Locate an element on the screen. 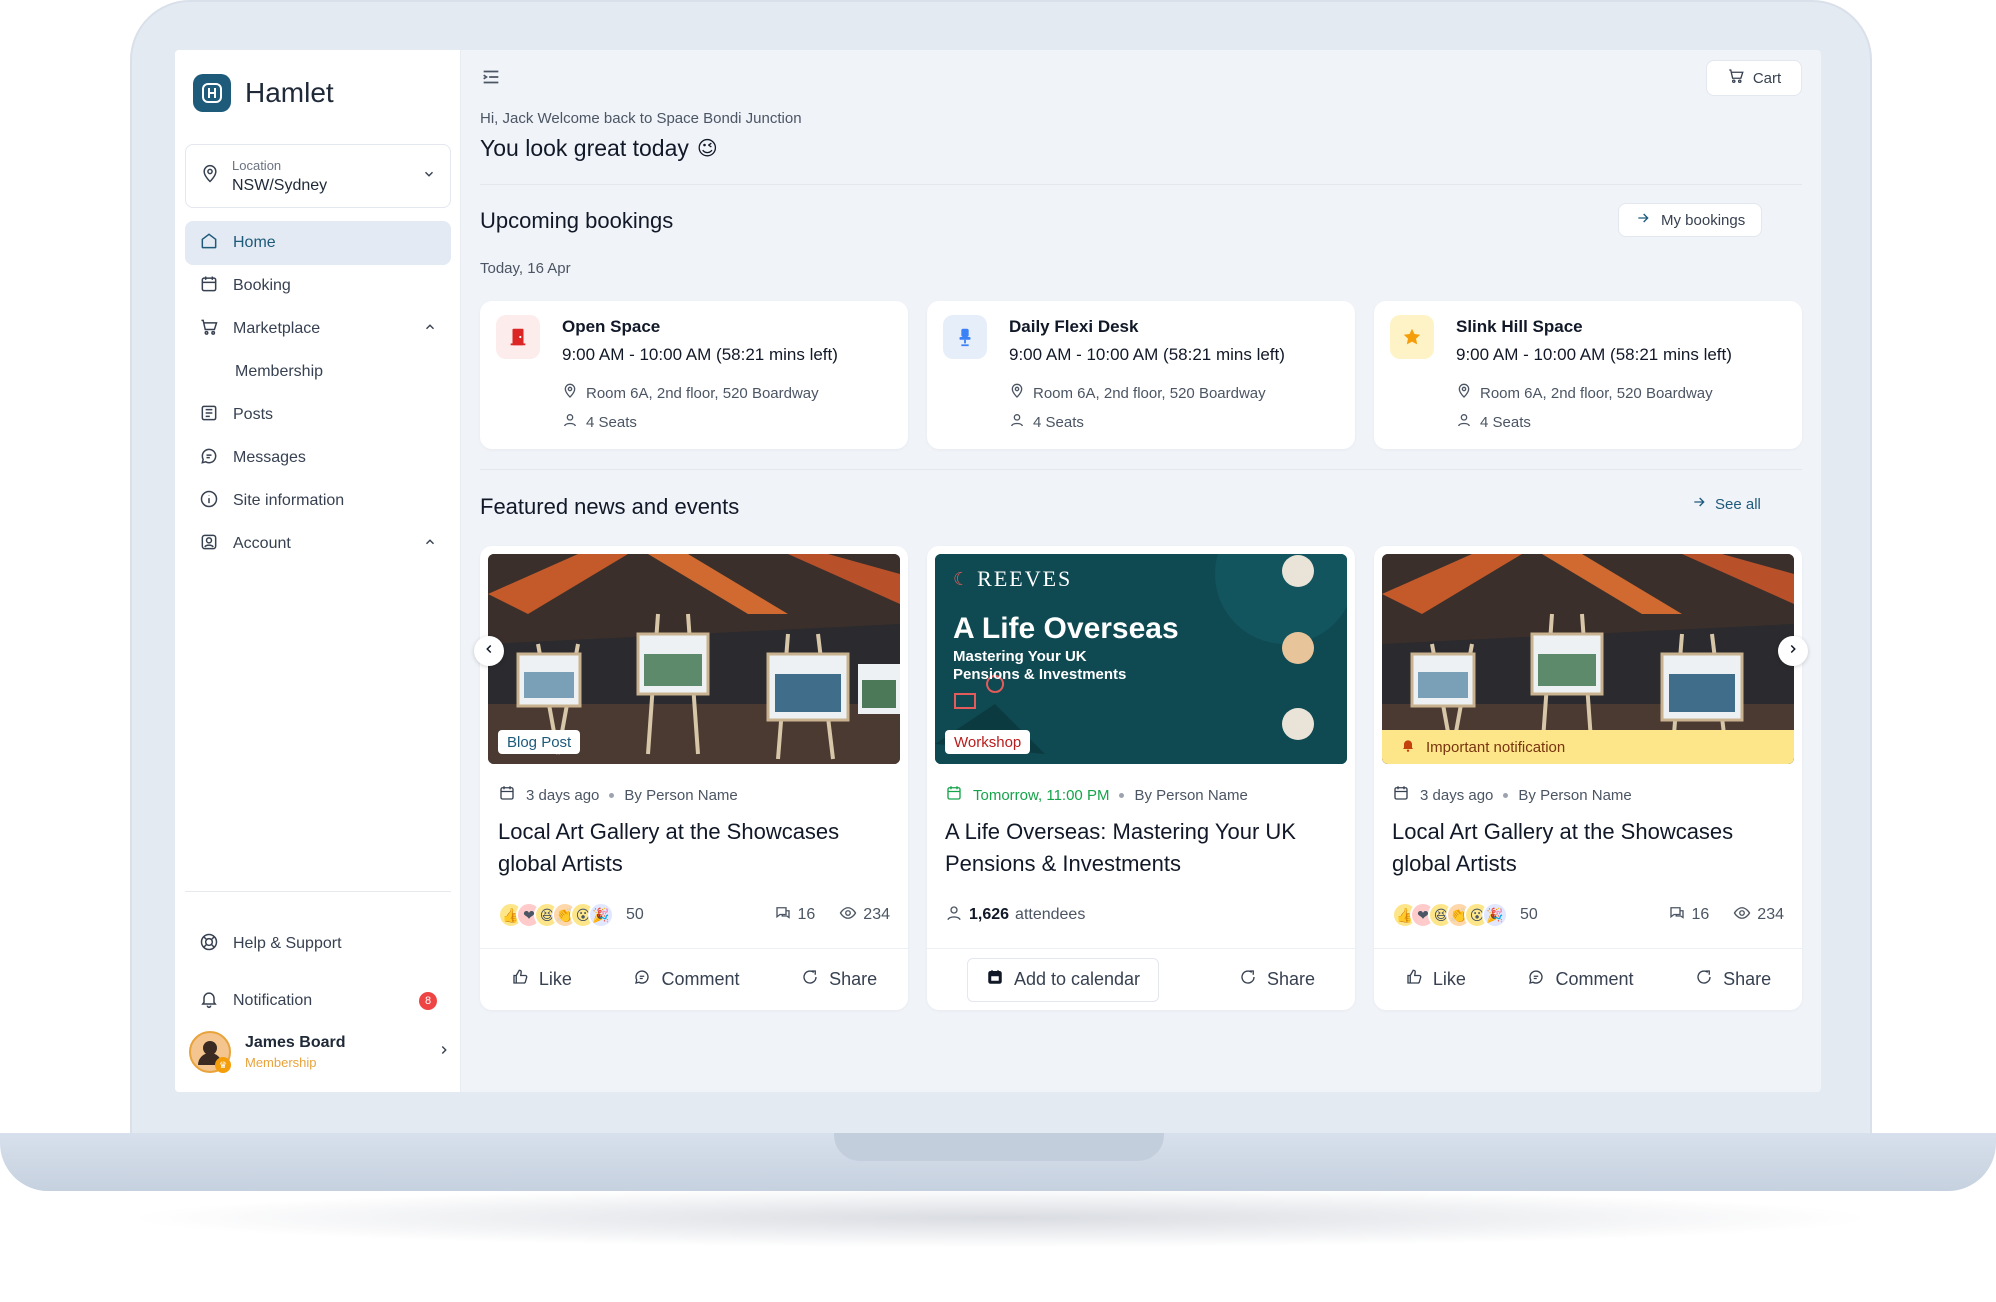 This screenshot has height=1302, width=1996. booking-location-text: Room 6A, 2nd floor, 520 Boardway is located at coordinates (702, 393).